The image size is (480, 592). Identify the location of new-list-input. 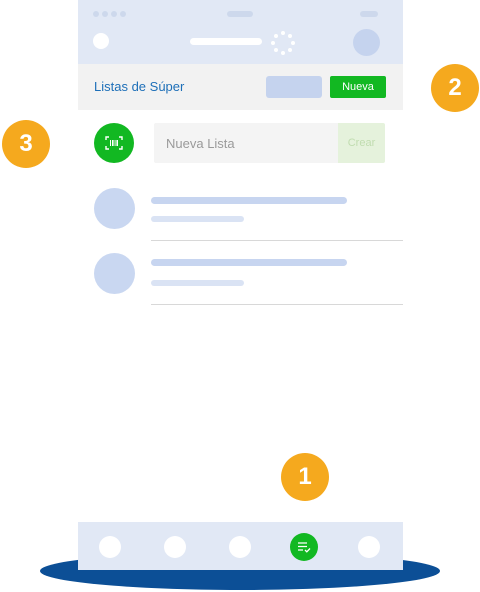
(245, 143).